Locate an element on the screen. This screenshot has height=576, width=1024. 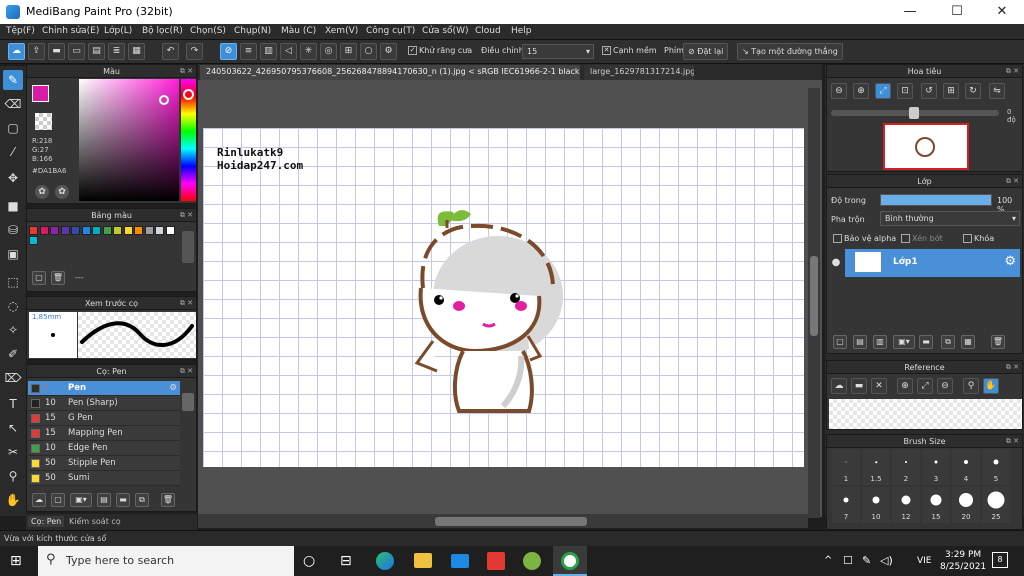
gift-icon is located at coordinates (496, 561).